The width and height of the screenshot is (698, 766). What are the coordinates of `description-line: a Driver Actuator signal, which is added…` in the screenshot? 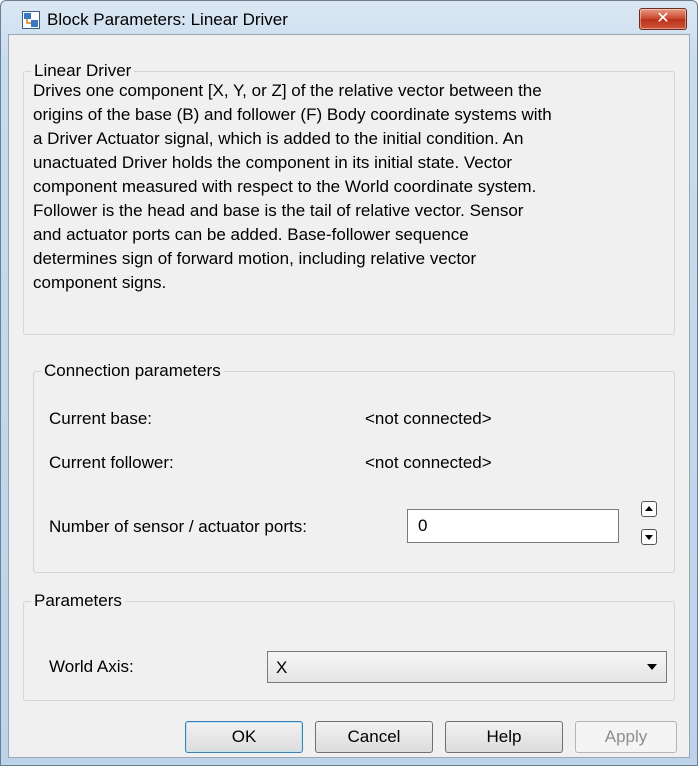 It's located at (278, 138).